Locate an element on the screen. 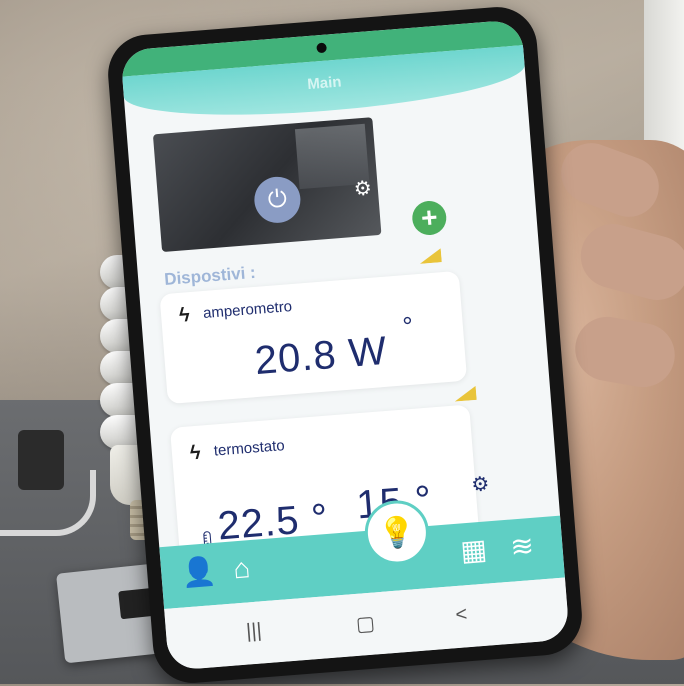 This screenshot has width=684, height=686. power-icon: ⏻ is located at coordinates (277, 199).